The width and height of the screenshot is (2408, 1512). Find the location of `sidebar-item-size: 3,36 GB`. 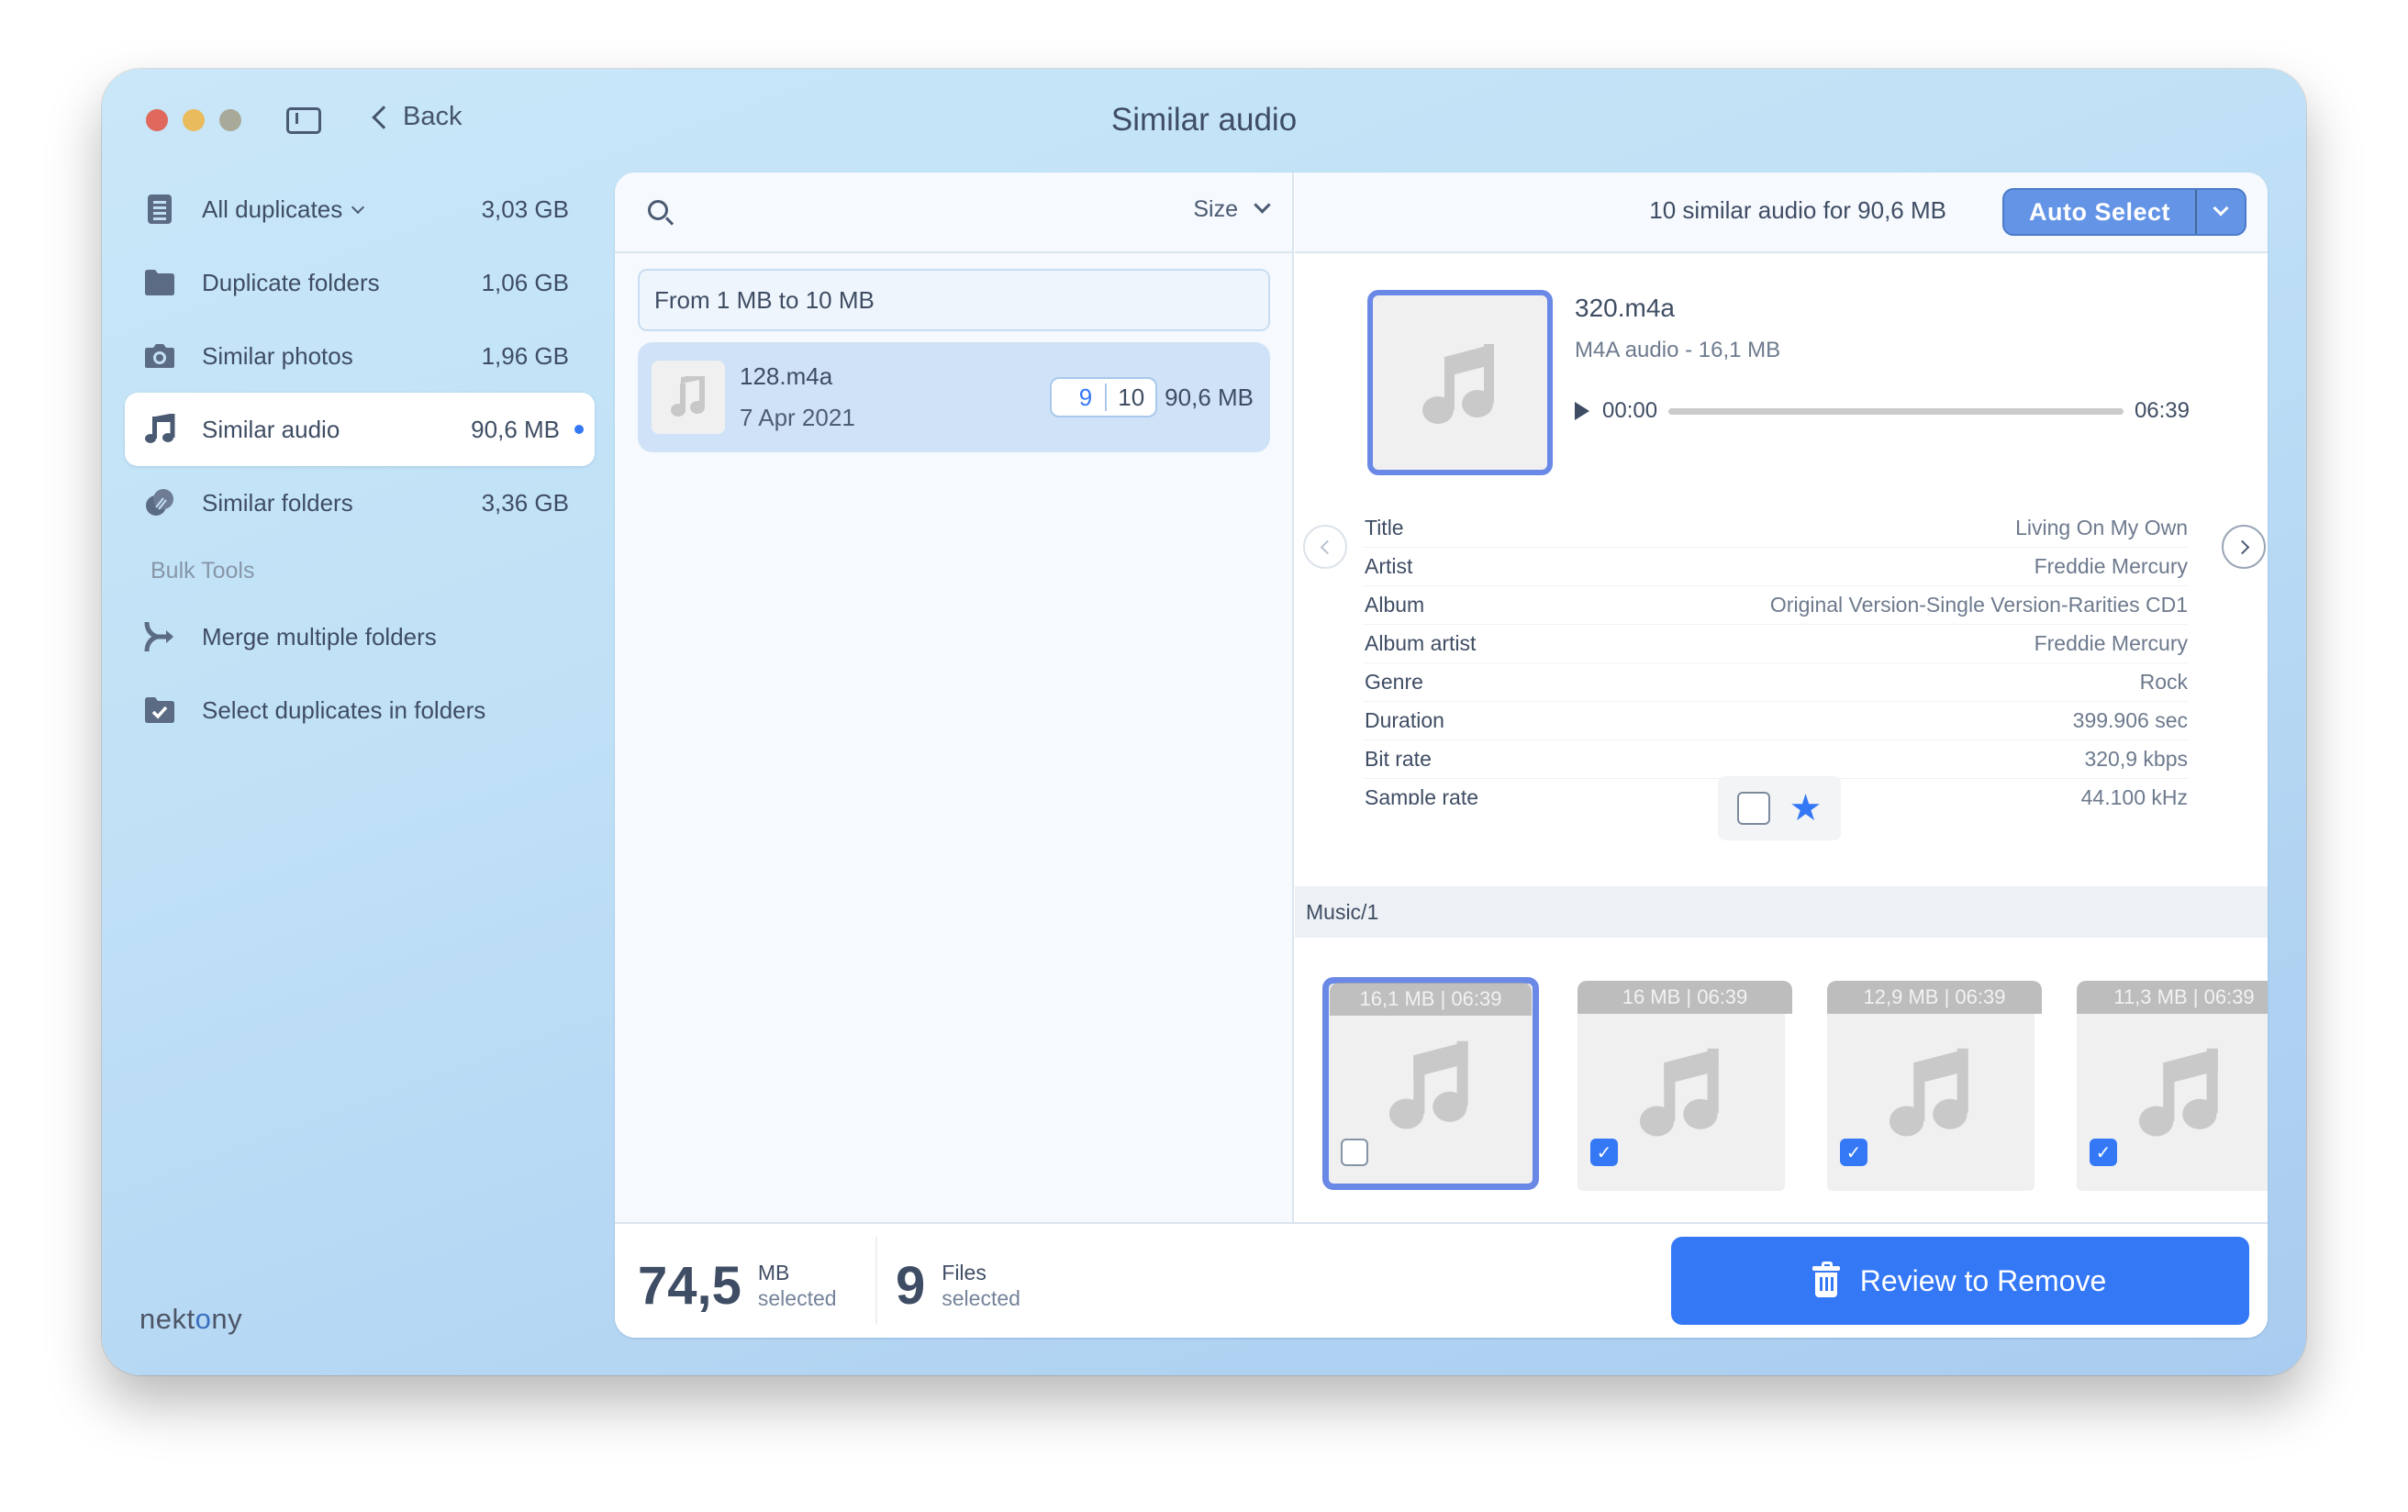

sidebar-item-size: 3,36 GB is located at coordinates (525, 503).